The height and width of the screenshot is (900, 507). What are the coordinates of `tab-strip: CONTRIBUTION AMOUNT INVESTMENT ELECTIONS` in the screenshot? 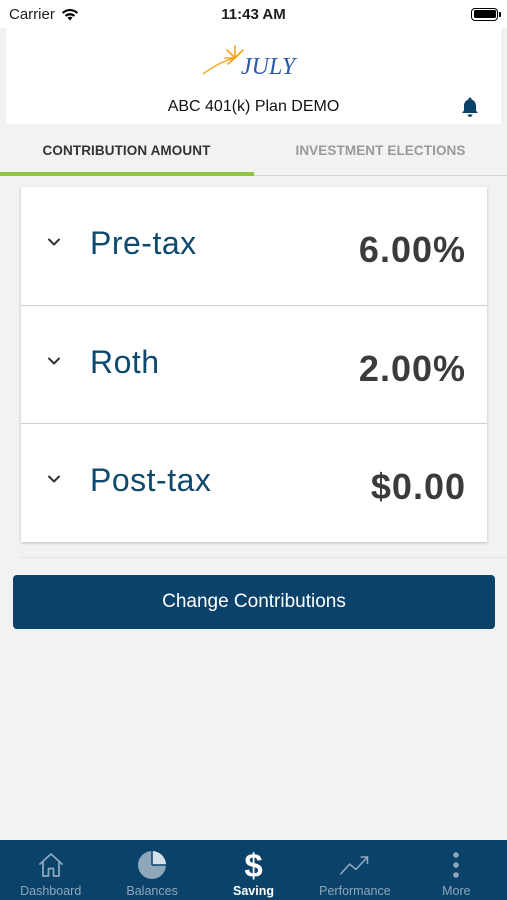 It's located at (253, 150).